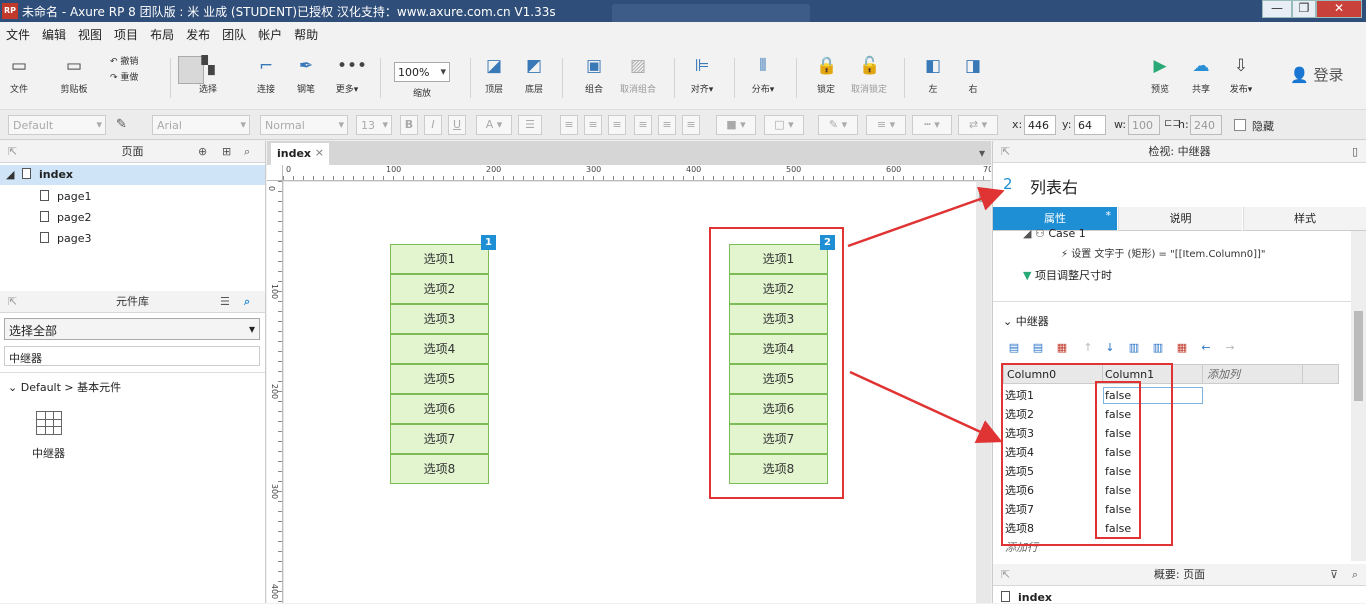  What do you see at coordinates (973, 74) in the screenshot?
I see `right-panel-button: ◨ 右` at bounding box center [973, 74].